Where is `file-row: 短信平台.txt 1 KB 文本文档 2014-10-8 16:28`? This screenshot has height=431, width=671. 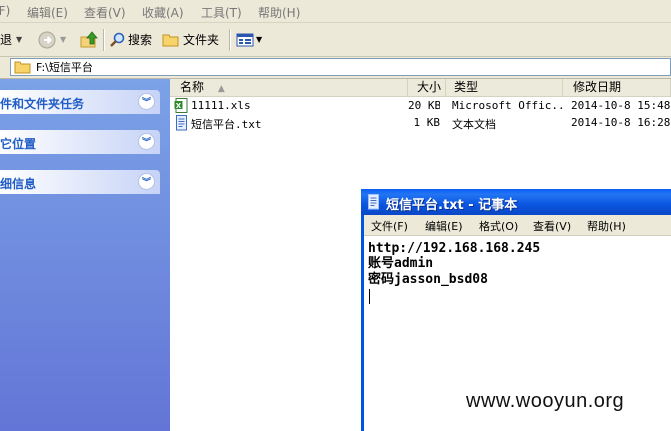
file-row: 短信平台.txt 1 KB 文本文档 2014-10-8 16:28 is located at coordinates (420, 123).